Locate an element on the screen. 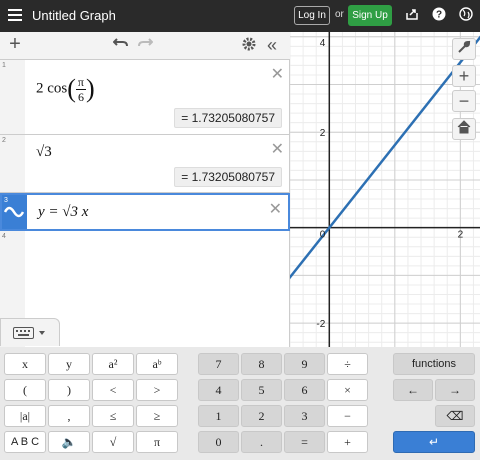 This screenshot has height=460, width=480. audio-key: 🔈 is located at coordinates (69, 442).